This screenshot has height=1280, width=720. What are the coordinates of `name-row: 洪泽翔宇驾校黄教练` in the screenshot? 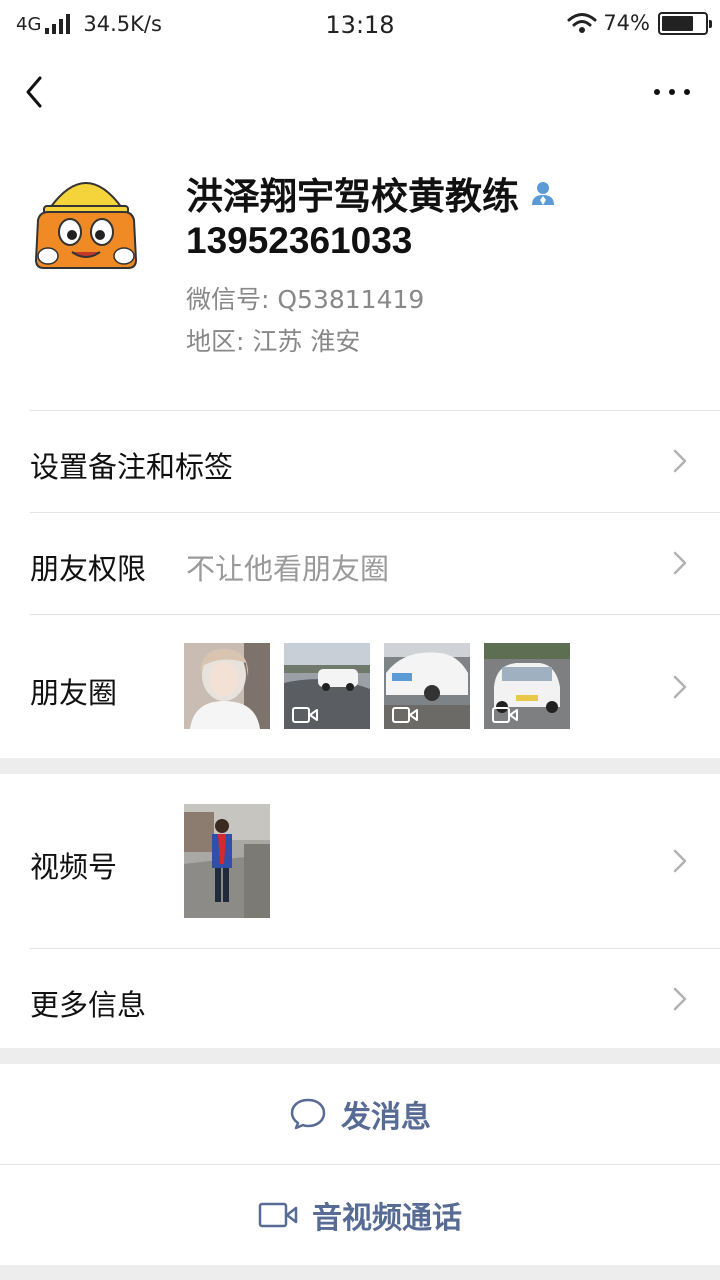 It's located at (371, 193).